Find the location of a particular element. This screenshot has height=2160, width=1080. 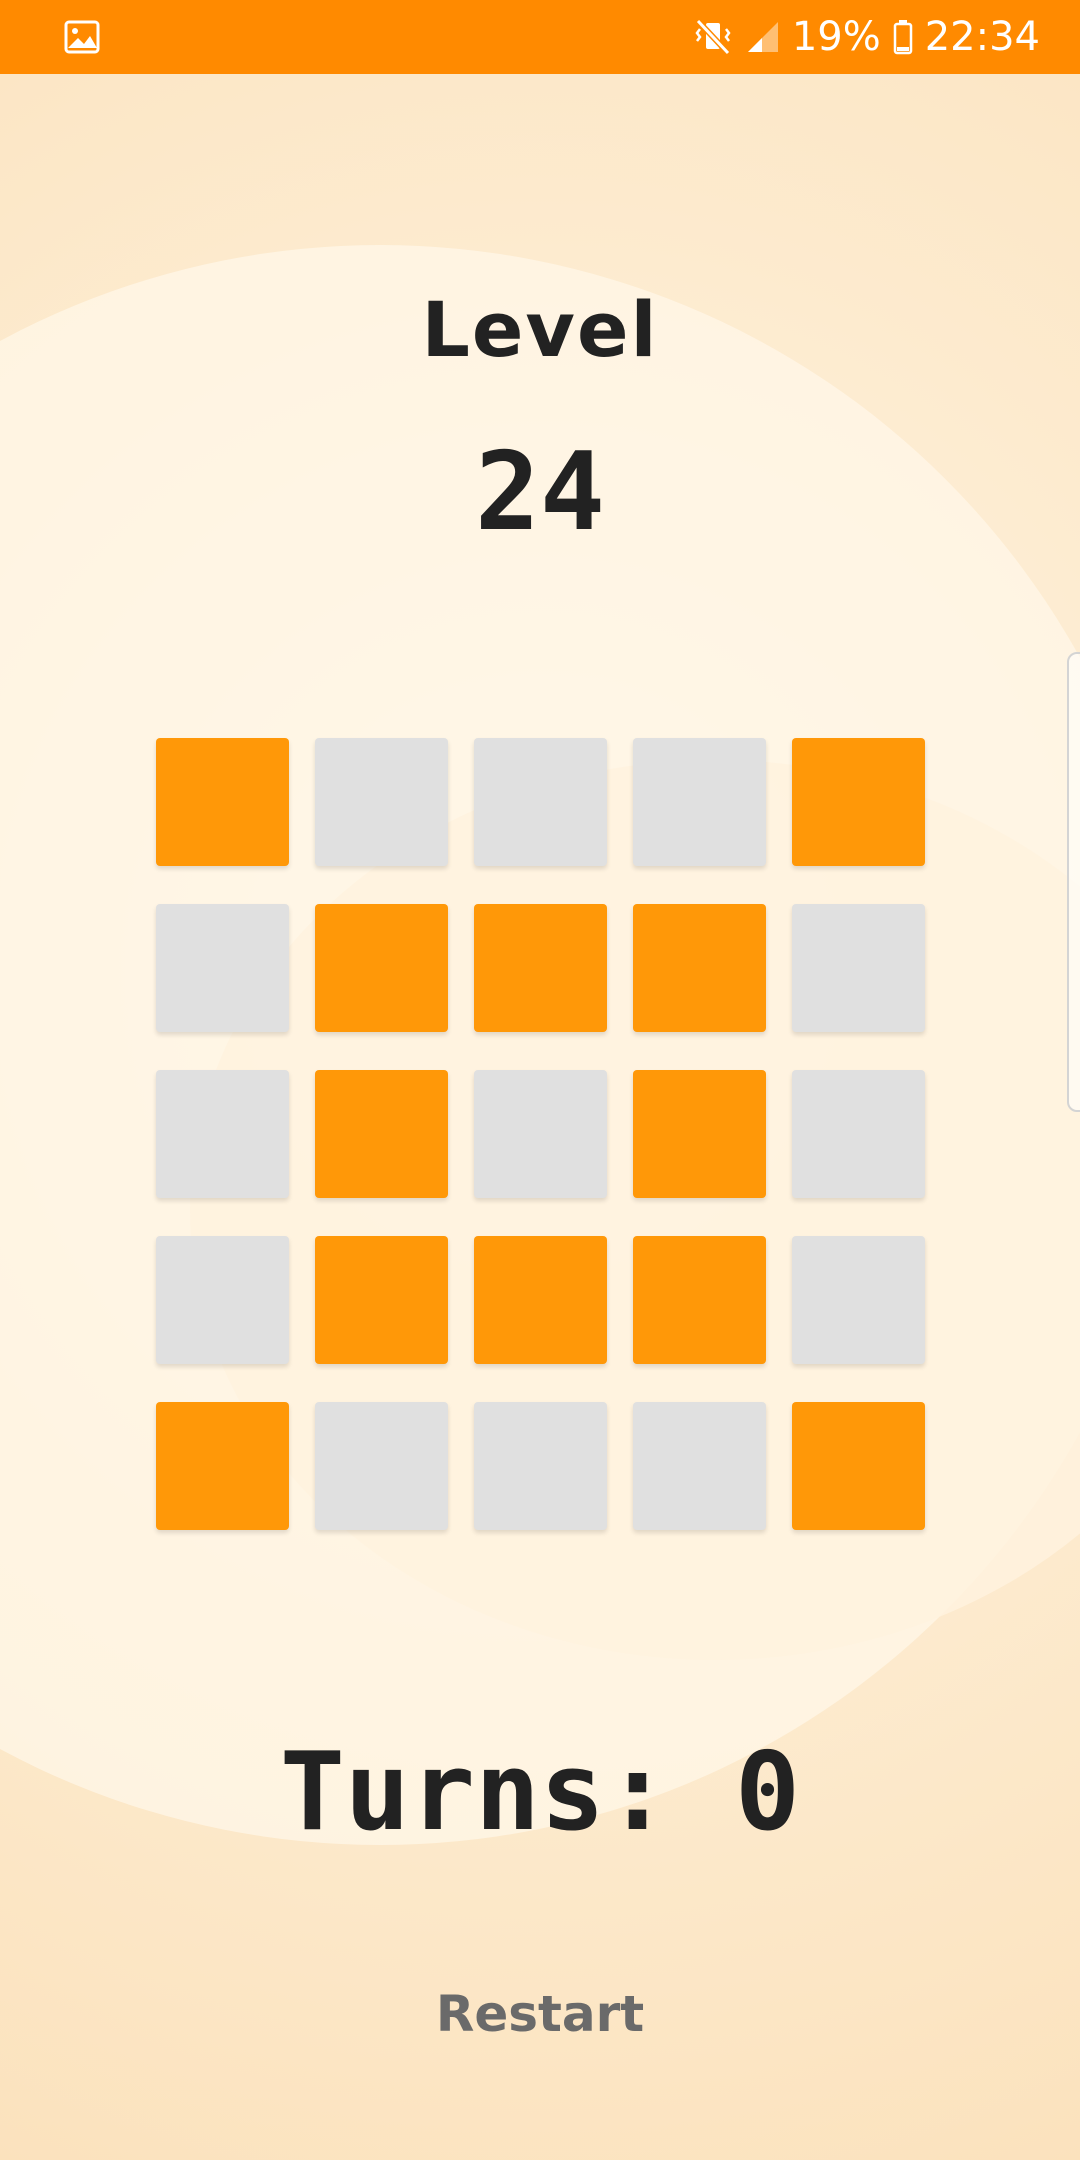

battery-icon is located at coordinates (903, 37).